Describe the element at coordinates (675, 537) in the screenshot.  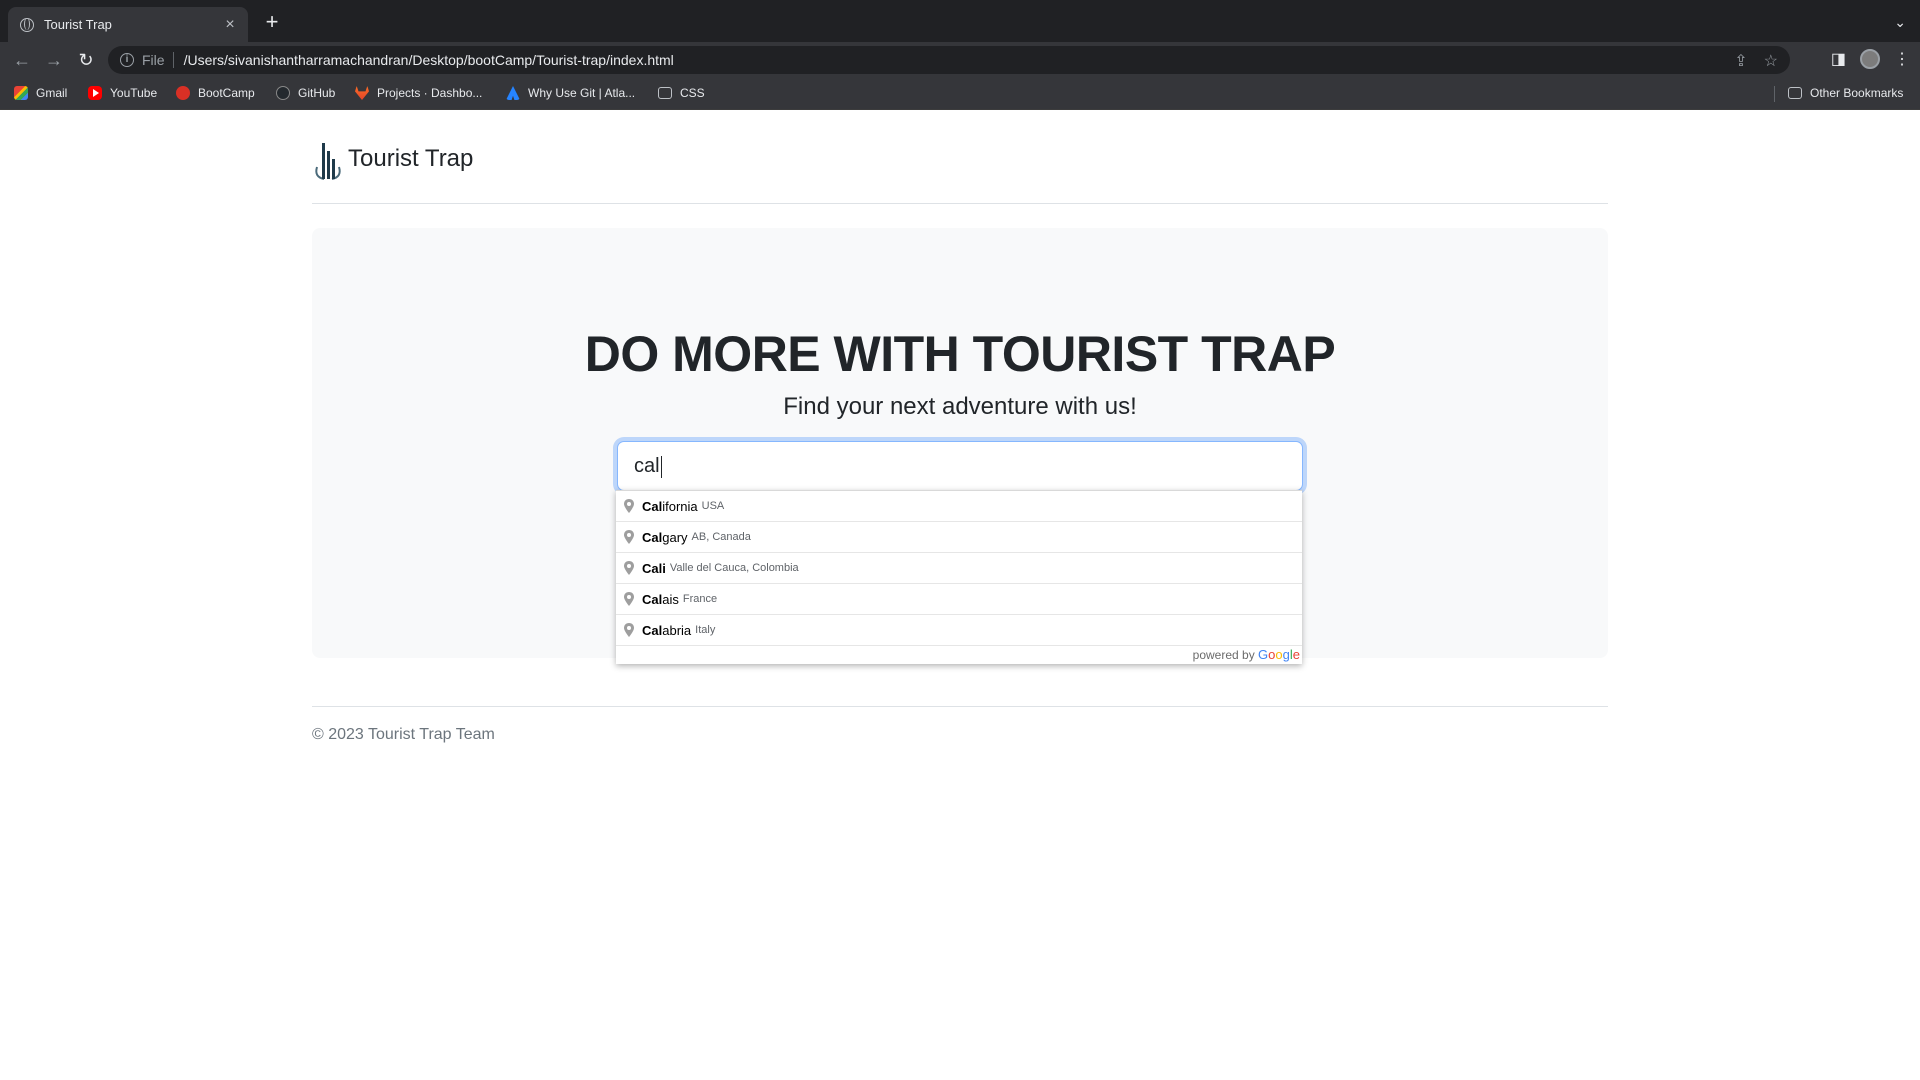
I see `rest-text: gary` at that location.